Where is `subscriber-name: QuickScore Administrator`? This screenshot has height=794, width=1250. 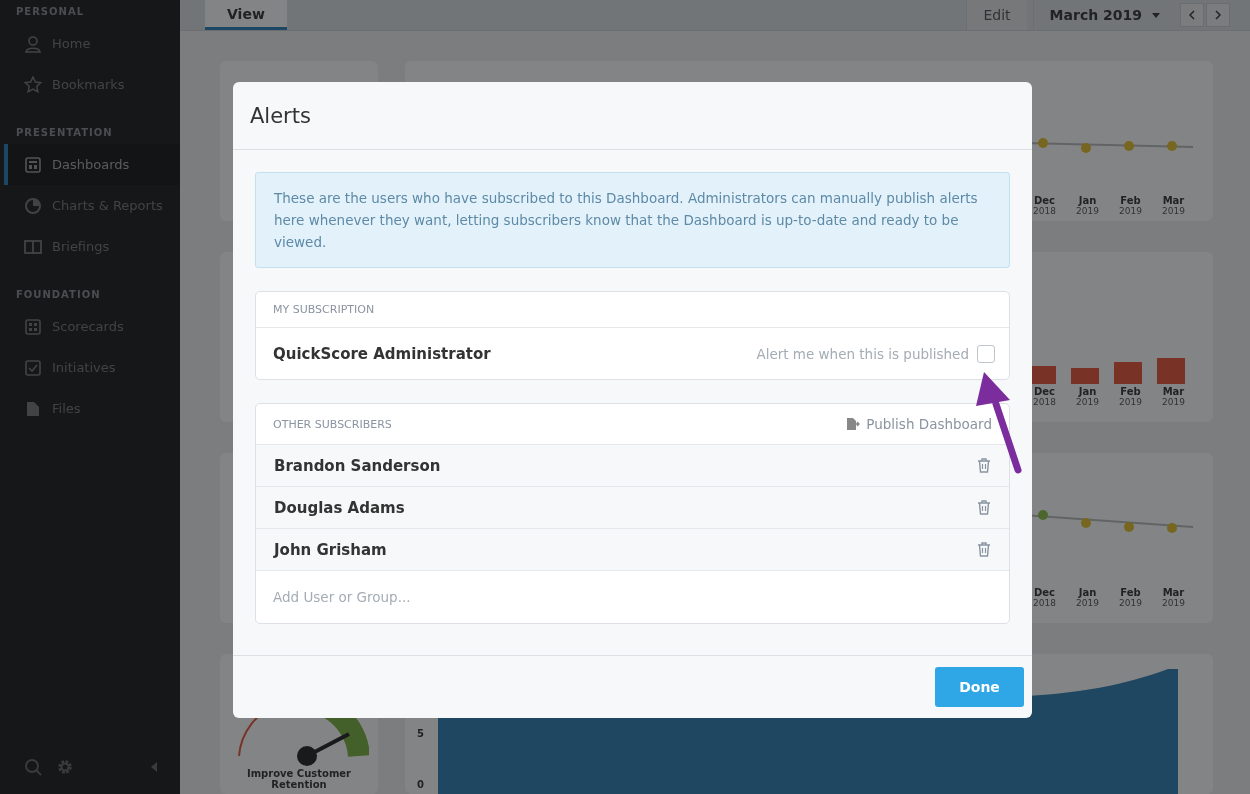 subscriber-name: QuickScore Administrator is located at coordinates (382, 353).